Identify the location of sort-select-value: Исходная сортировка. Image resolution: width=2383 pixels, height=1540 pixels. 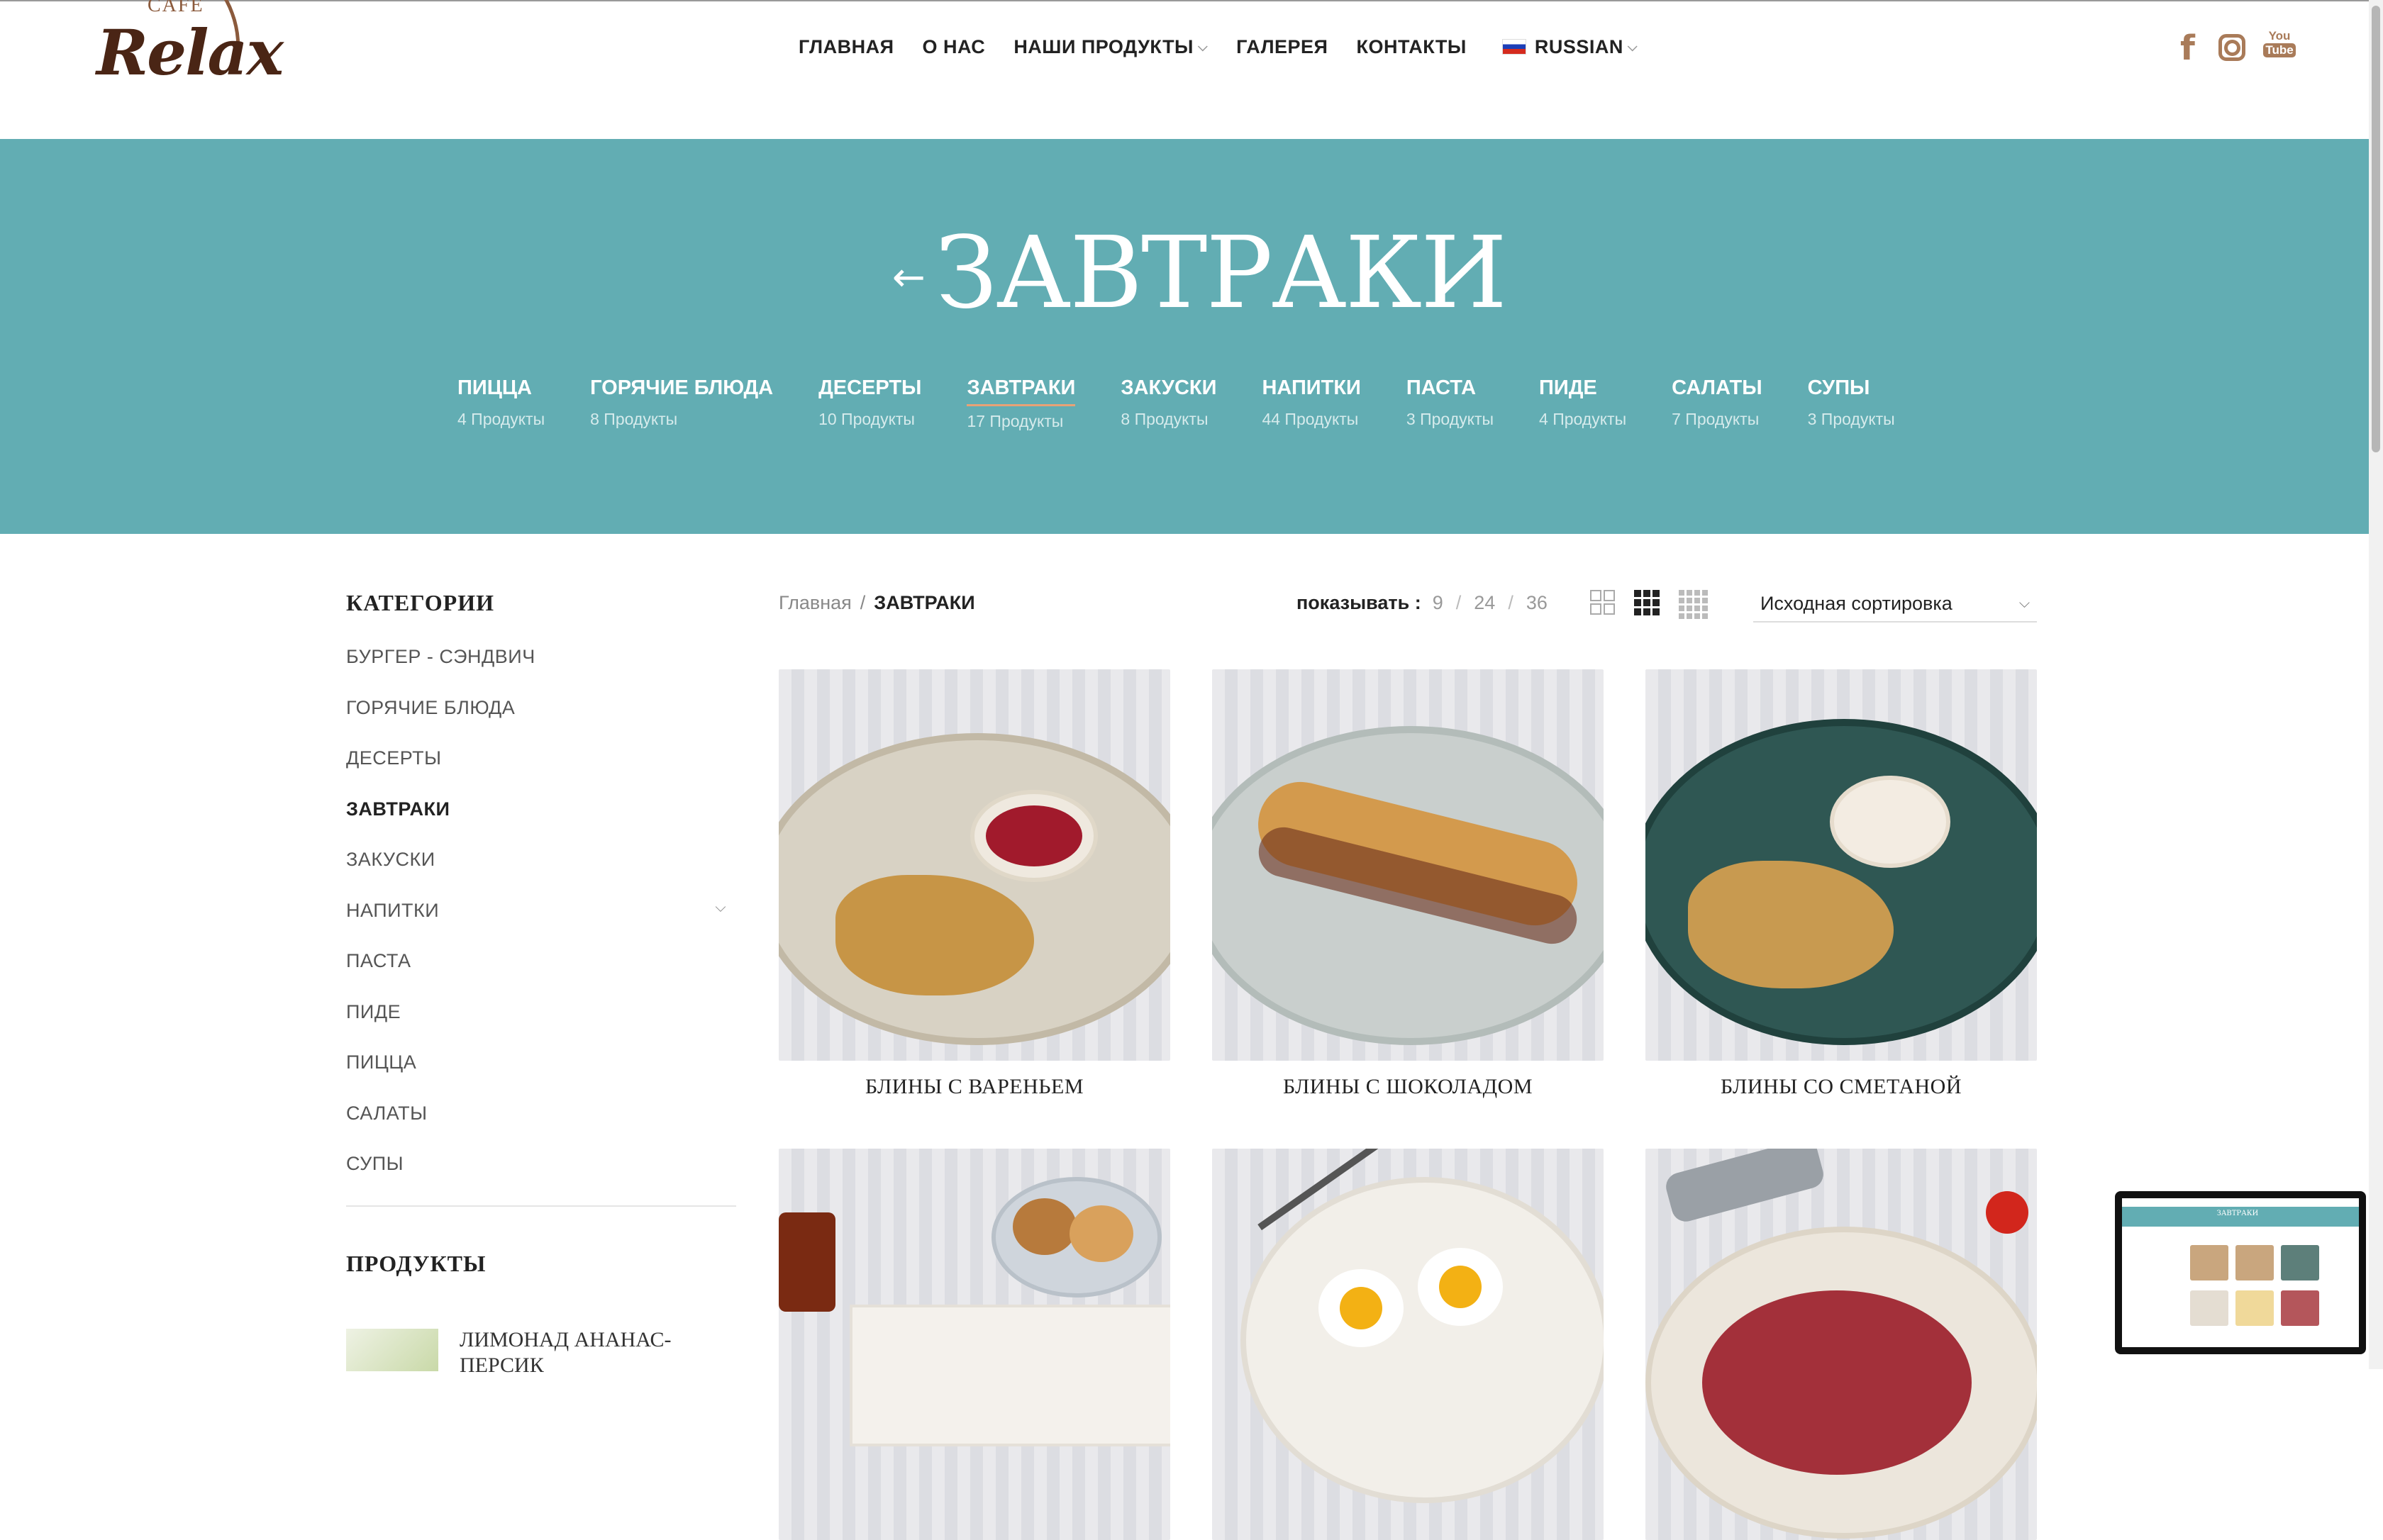
(1856, 603).